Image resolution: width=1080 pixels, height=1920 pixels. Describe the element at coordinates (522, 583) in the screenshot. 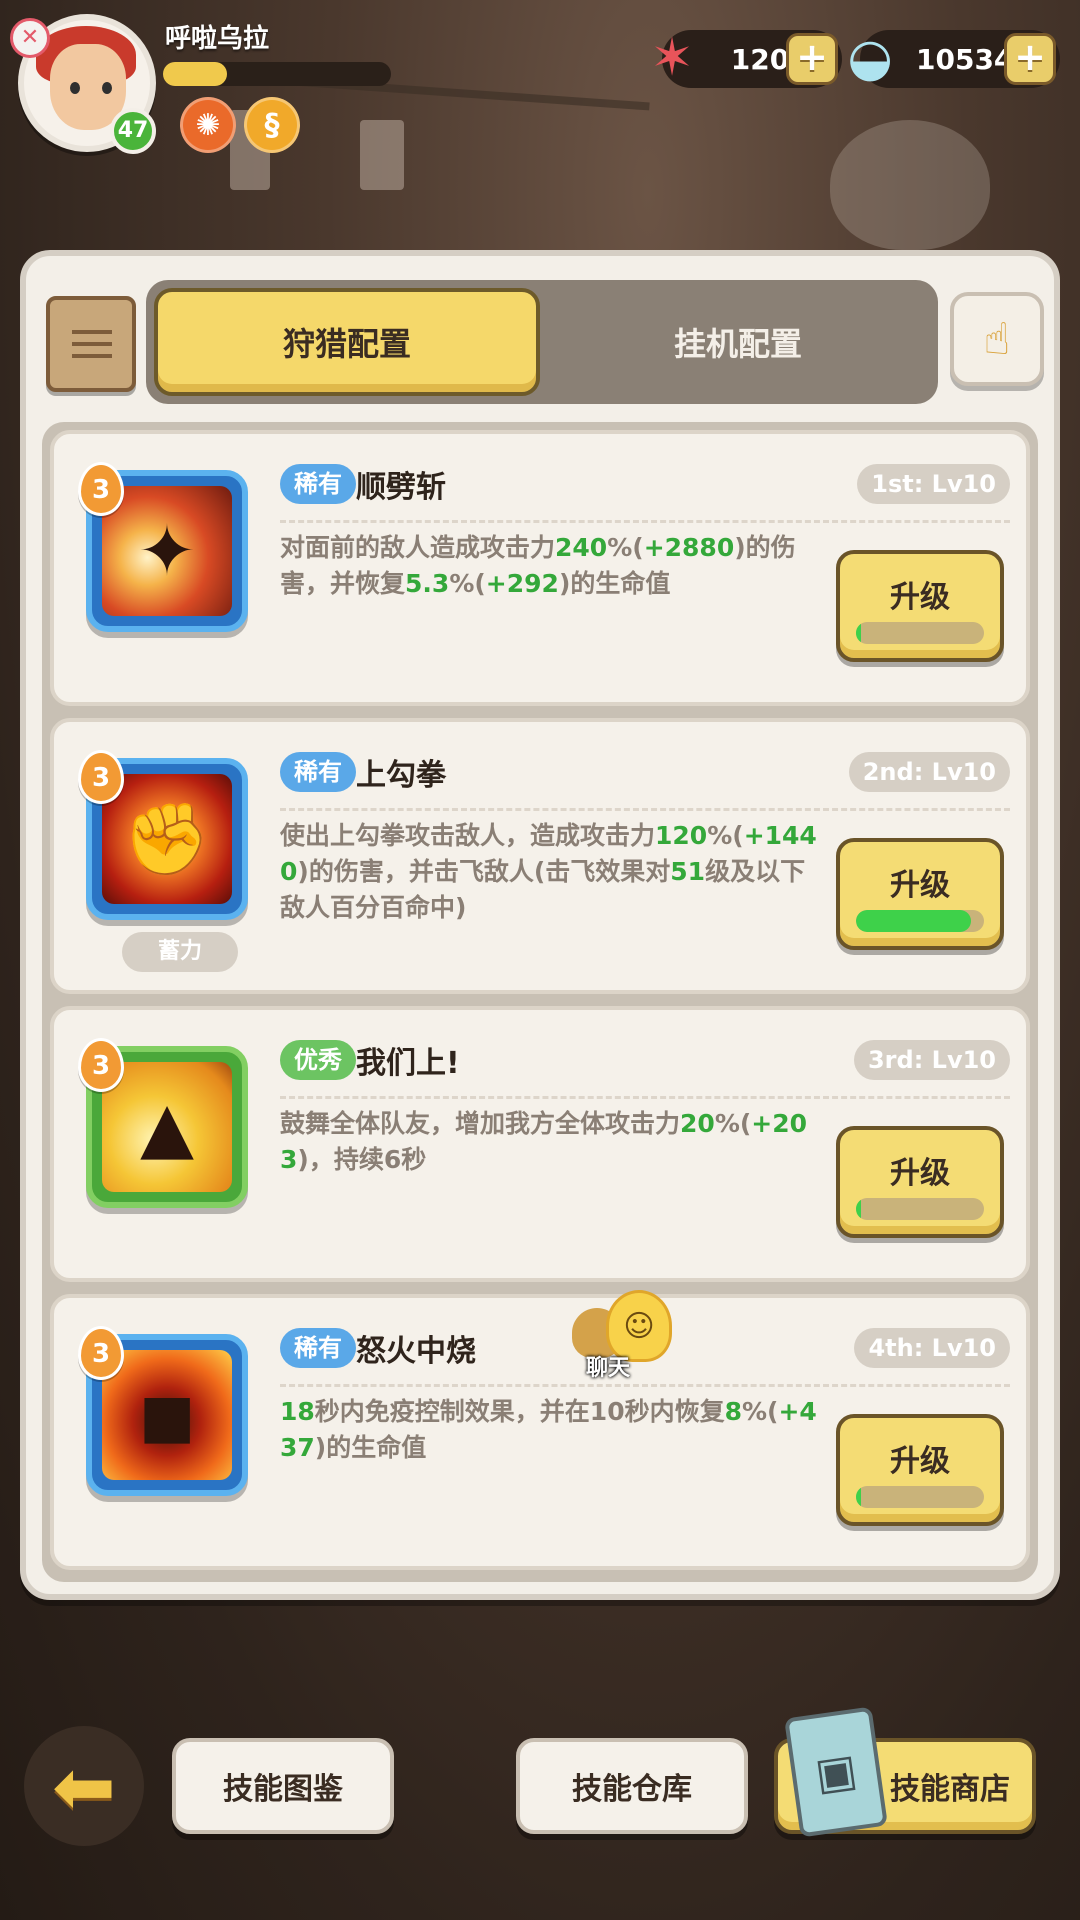

I see `description-segment: +292` at that location.